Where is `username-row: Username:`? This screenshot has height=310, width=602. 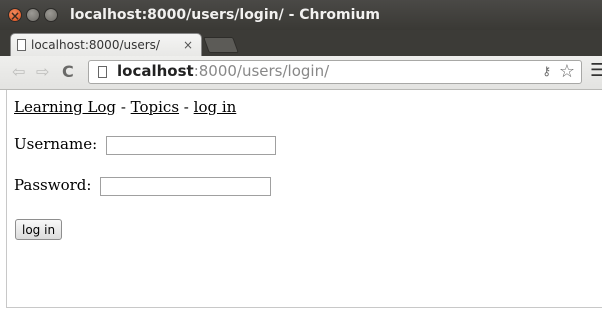
username-row: Username: is located at coordinates (145, 145).